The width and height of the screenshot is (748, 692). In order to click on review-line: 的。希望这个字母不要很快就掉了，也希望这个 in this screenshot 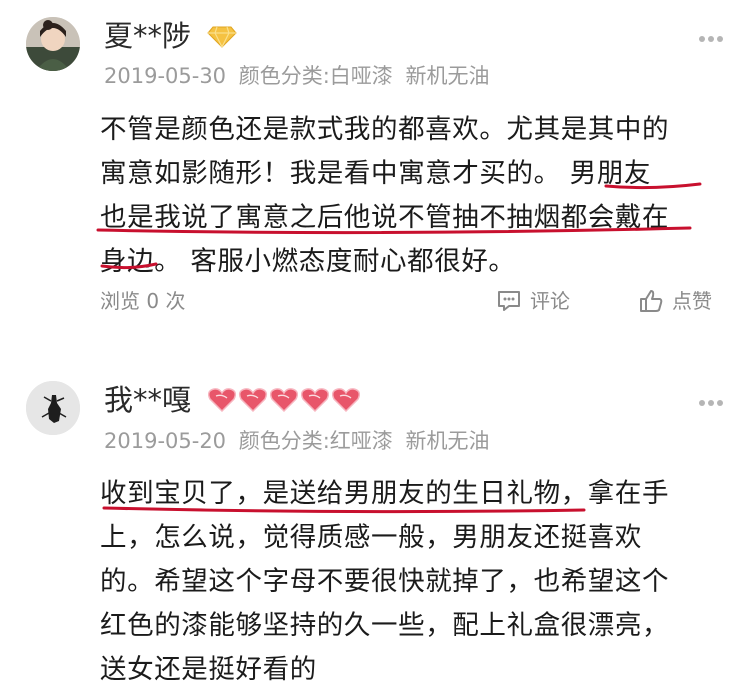, I will do `click(385, 581)`.